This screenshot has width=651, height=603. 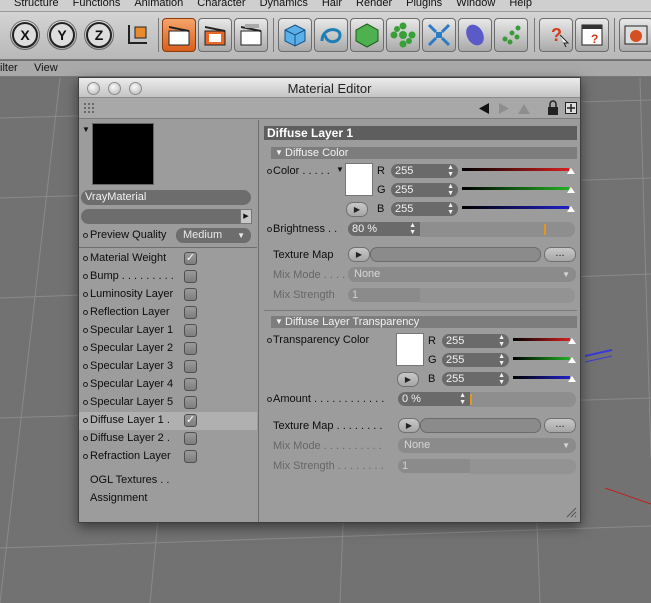 I want to click on grip-icon, so click(x=89, y=108).